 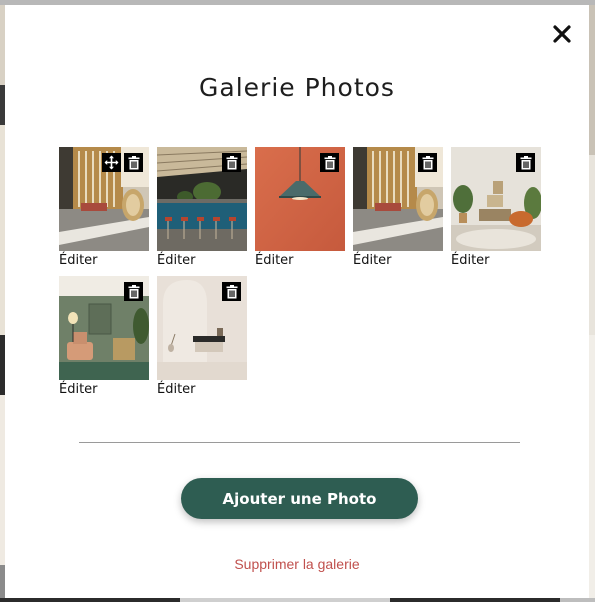 I want to click on modal-title: Galerie Photos, so click(x=297, y=87).